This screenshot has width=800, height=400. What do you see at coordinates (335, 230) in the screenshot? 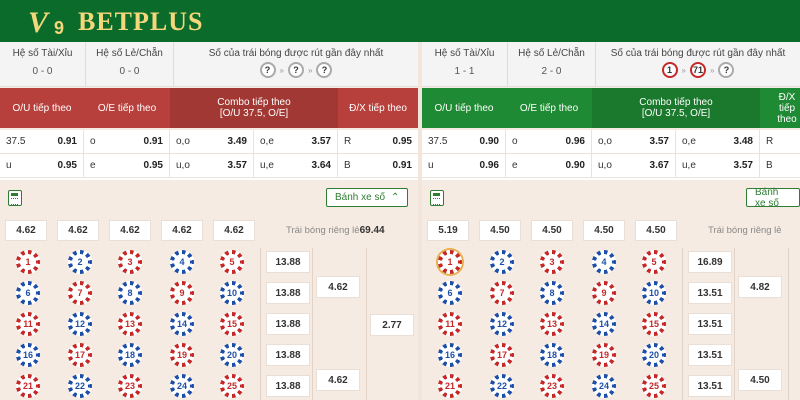
I see `single-ball-odds: Trái bóng riêng lẻ 69.44` at bounding box center [335, 230].